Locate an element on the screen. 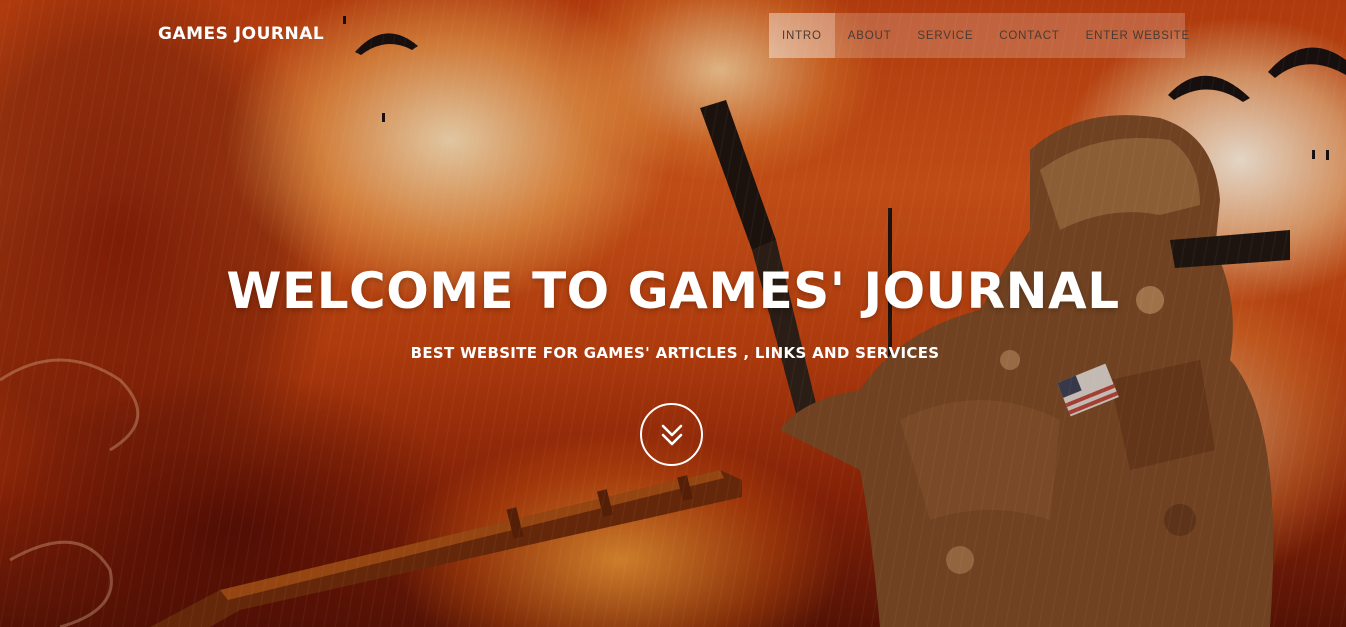 This screenshot has height=627, width=1346. nav-intro-link: INTRO is located at coordinates (802, 35).